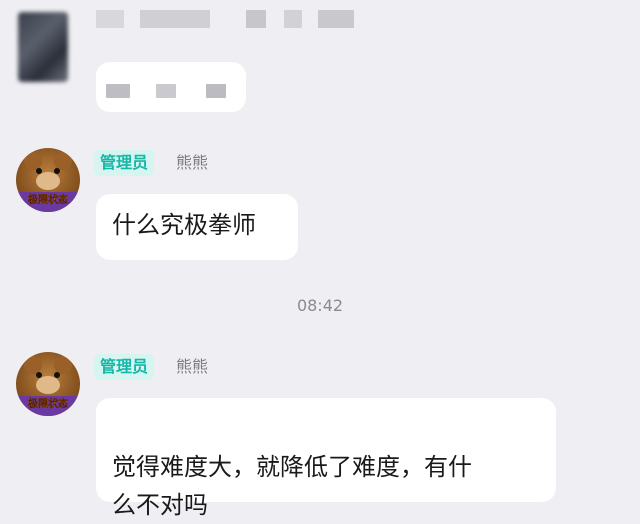  I want to click on message-timestamp: 08:42, so click(320, 305).